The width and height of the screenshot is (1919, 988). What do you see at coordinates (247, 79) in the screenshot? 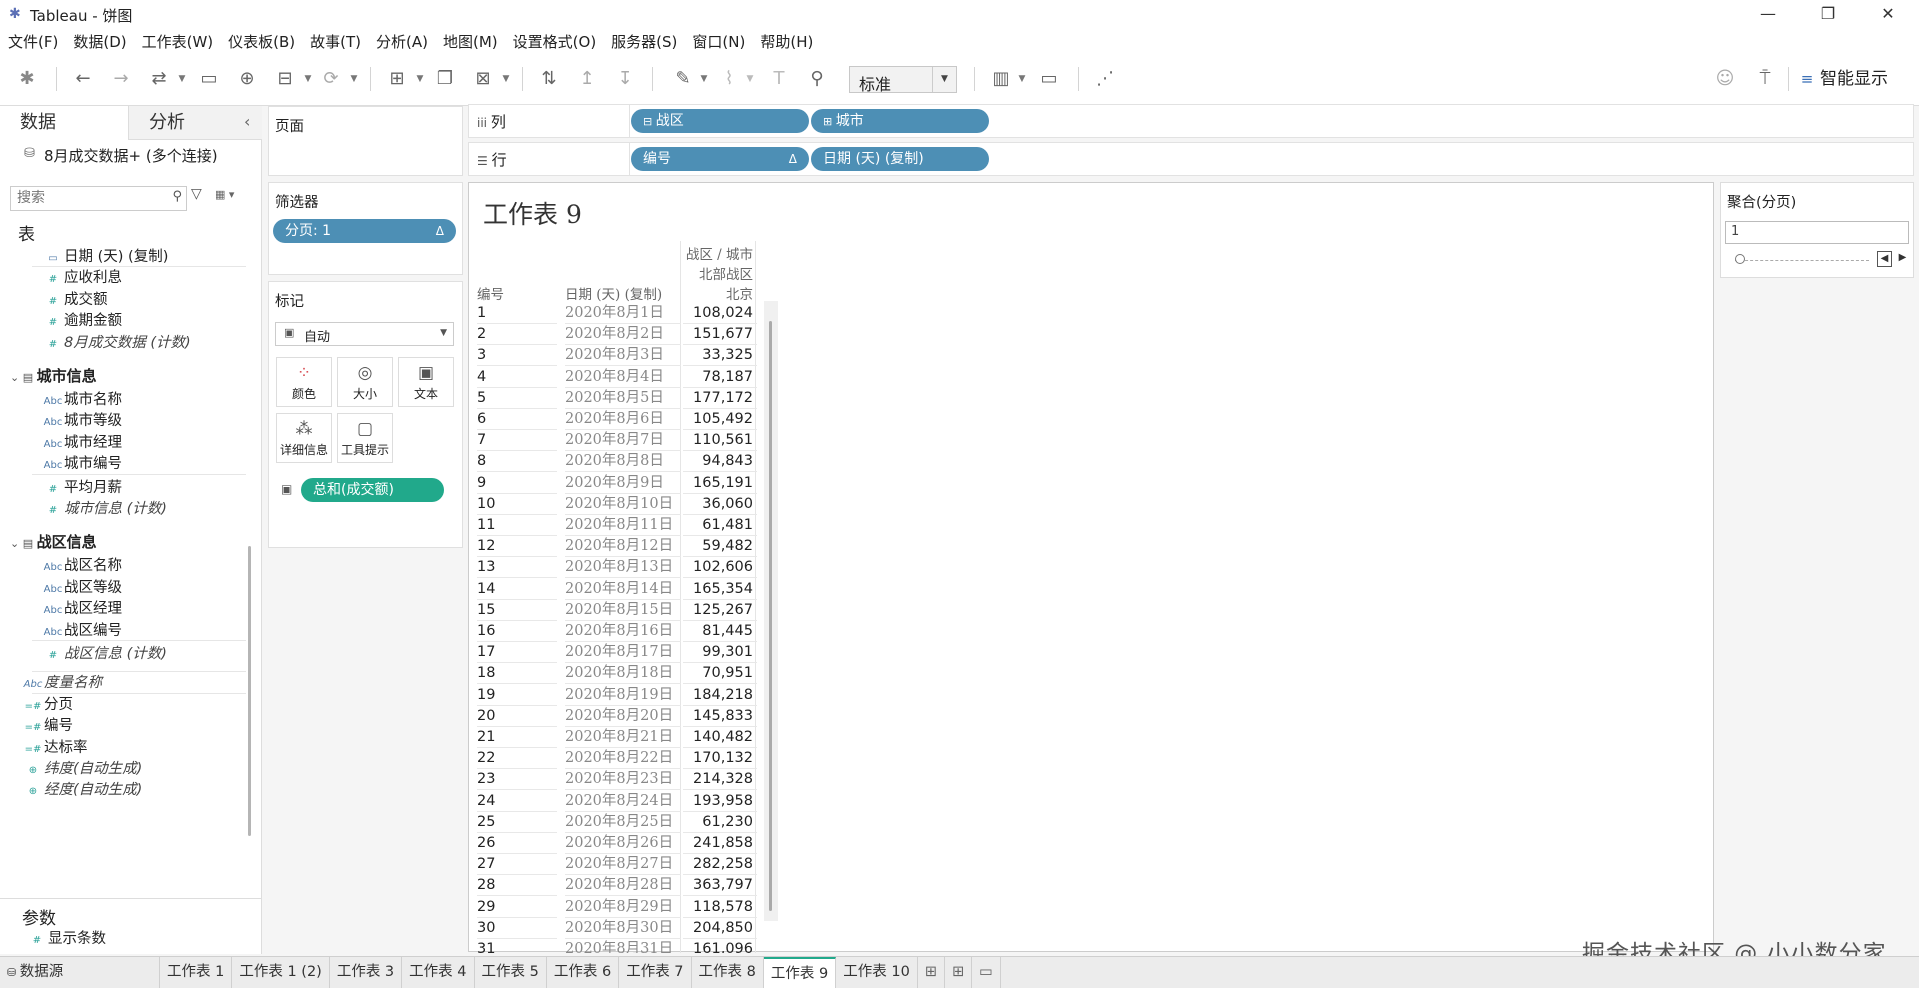
I see `new-datasource-icon: ⊕` at bounding box center [247, 79].